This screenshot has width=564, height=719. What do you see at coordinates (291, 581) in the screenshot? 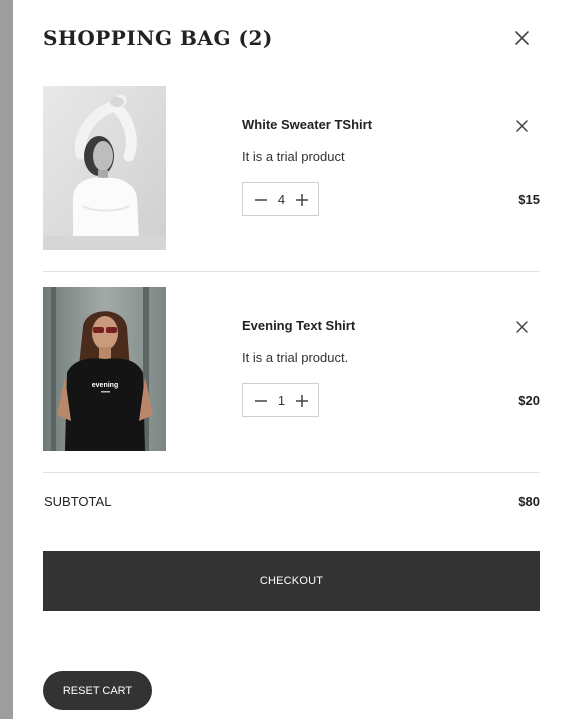
I see `checkout-button: CHECKOUT` at bounding box center [291, 581].